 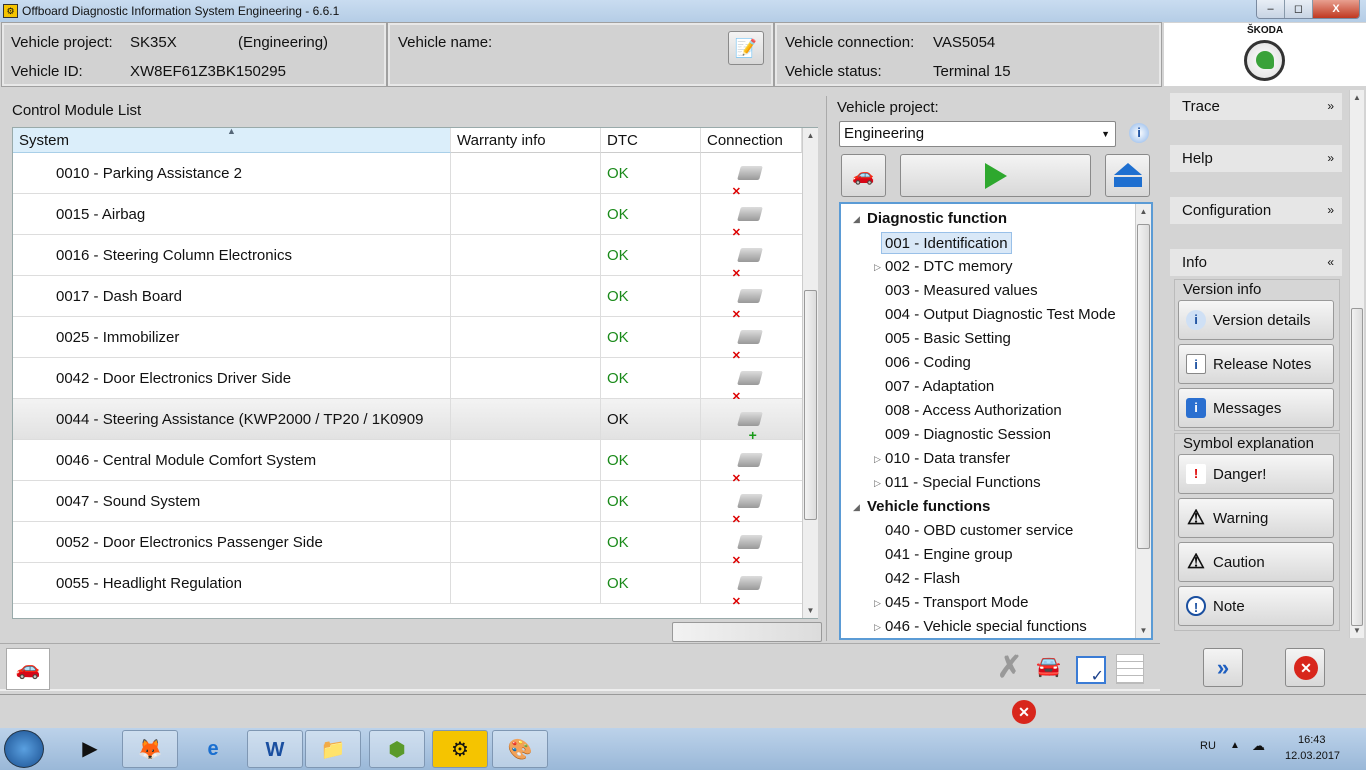 What do you see at coordinates (407, 339) in the screenshot?
I see `table-row: 0025 - Immobilizer OK ✕` at bounding box center [407, 339].